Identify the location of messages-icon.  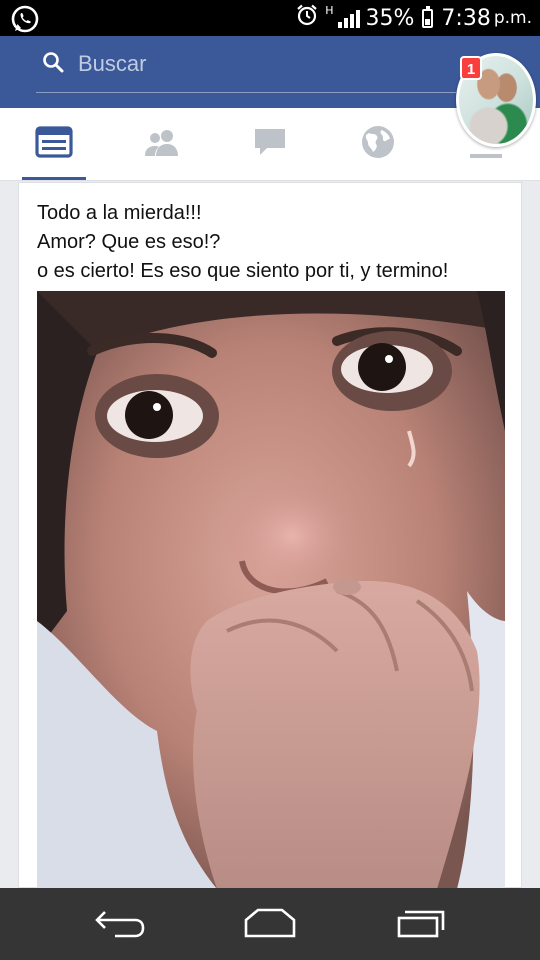
(270, 144).